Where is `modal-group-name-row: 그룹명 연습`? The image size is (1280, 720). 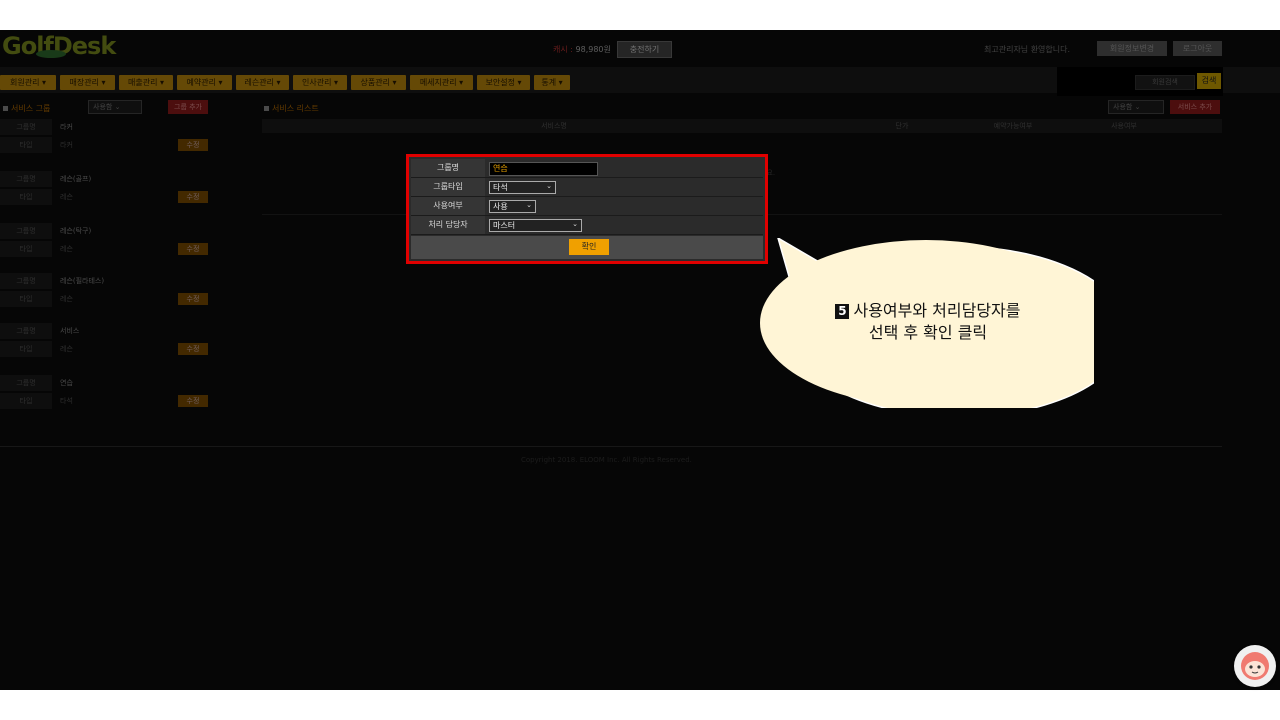 modal-group-name-row: 그룹명 연습 is located at coordinates (587, 168).